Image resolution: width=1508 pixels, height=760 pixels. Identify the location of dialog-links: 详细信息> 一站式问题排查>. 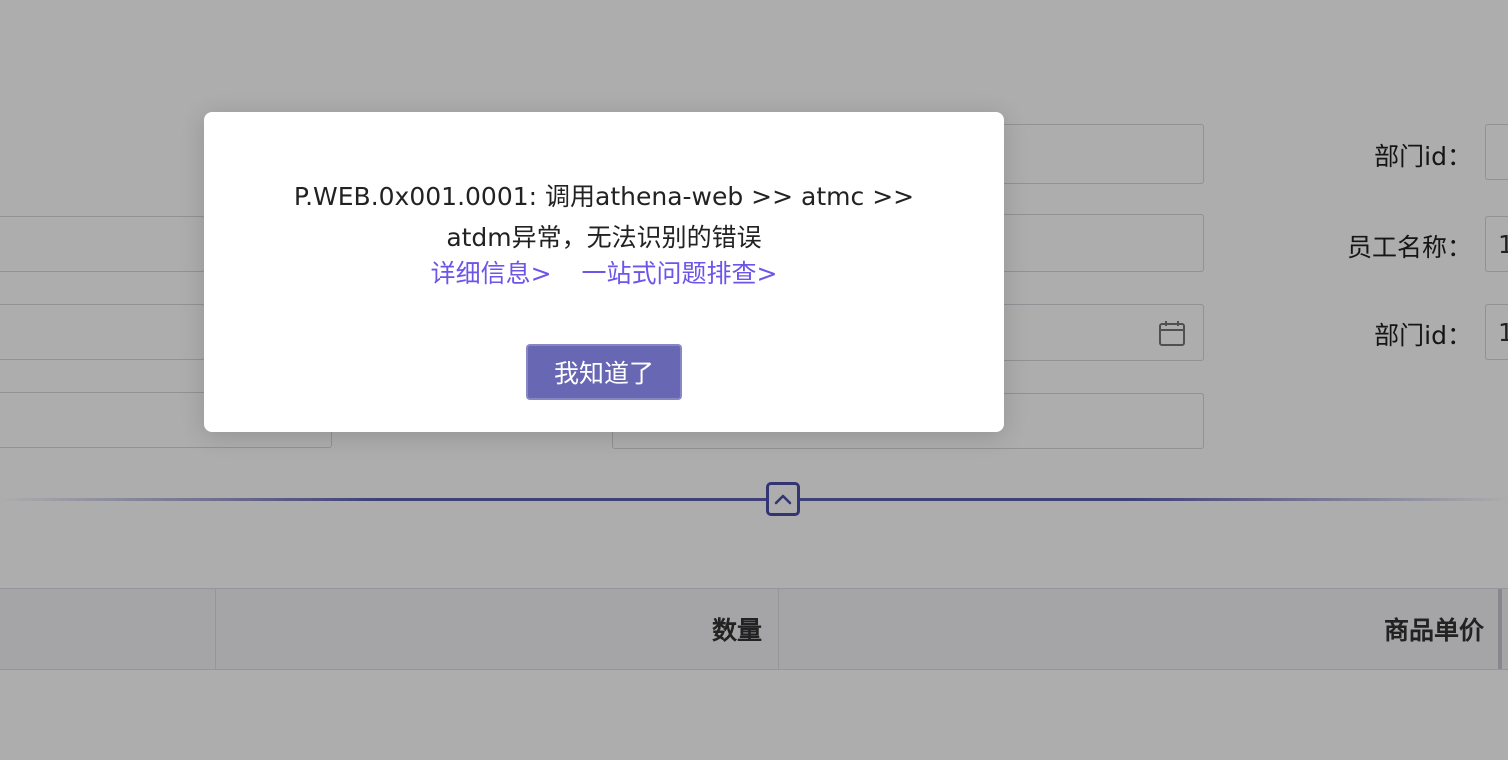
(604, 273).